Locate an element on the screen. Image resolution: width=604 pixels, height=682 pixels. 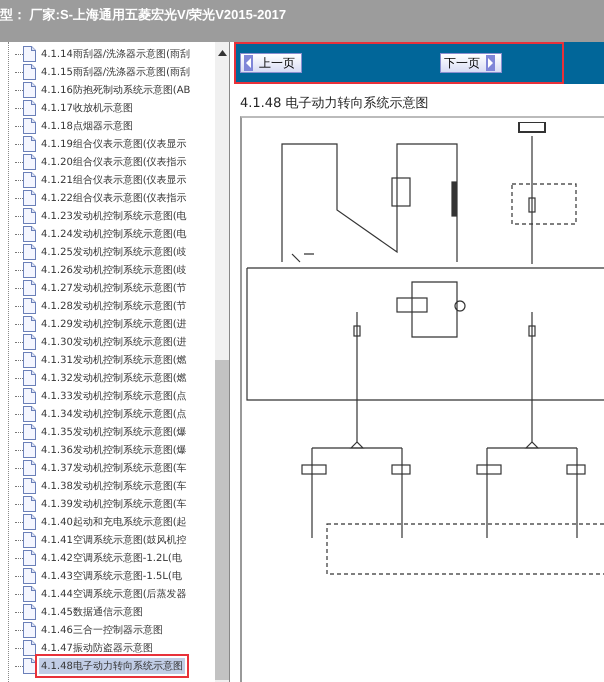
tree-item: 4.1.46三合一控制器示意图 is located at coordinates (102, 630).